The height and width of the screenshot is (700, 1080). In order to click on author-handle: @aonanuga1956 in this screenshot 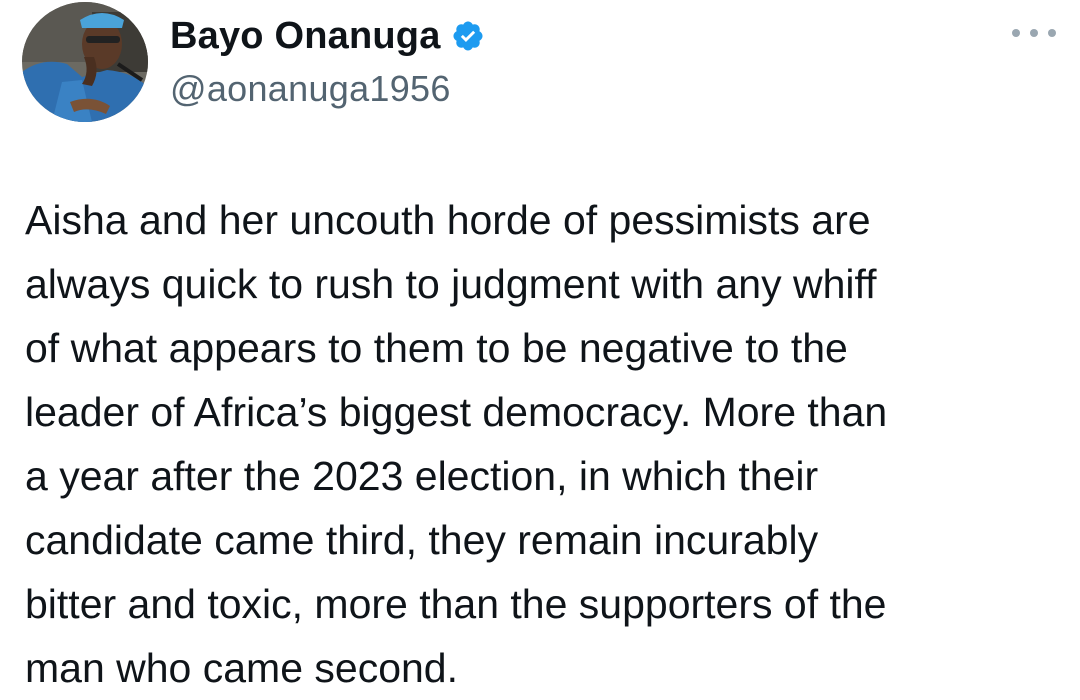, I will do `click(310, 89)`.